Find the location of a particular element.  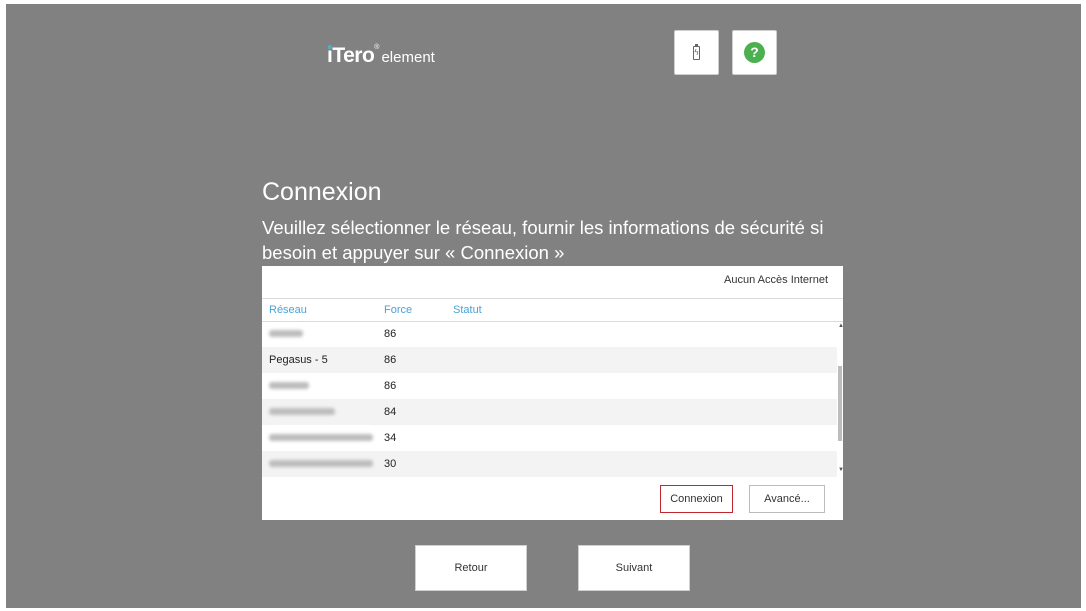

column-status: Statut is located at coordinates (467, 310).